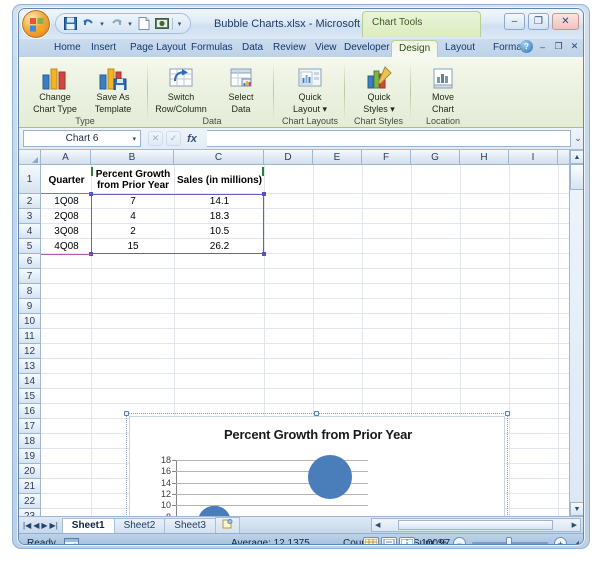 The width and height of the screenshot is (600, 569). Describe the element at coordinates (289, 48) in the screenshot. I see `tab-review: Review` at that location.